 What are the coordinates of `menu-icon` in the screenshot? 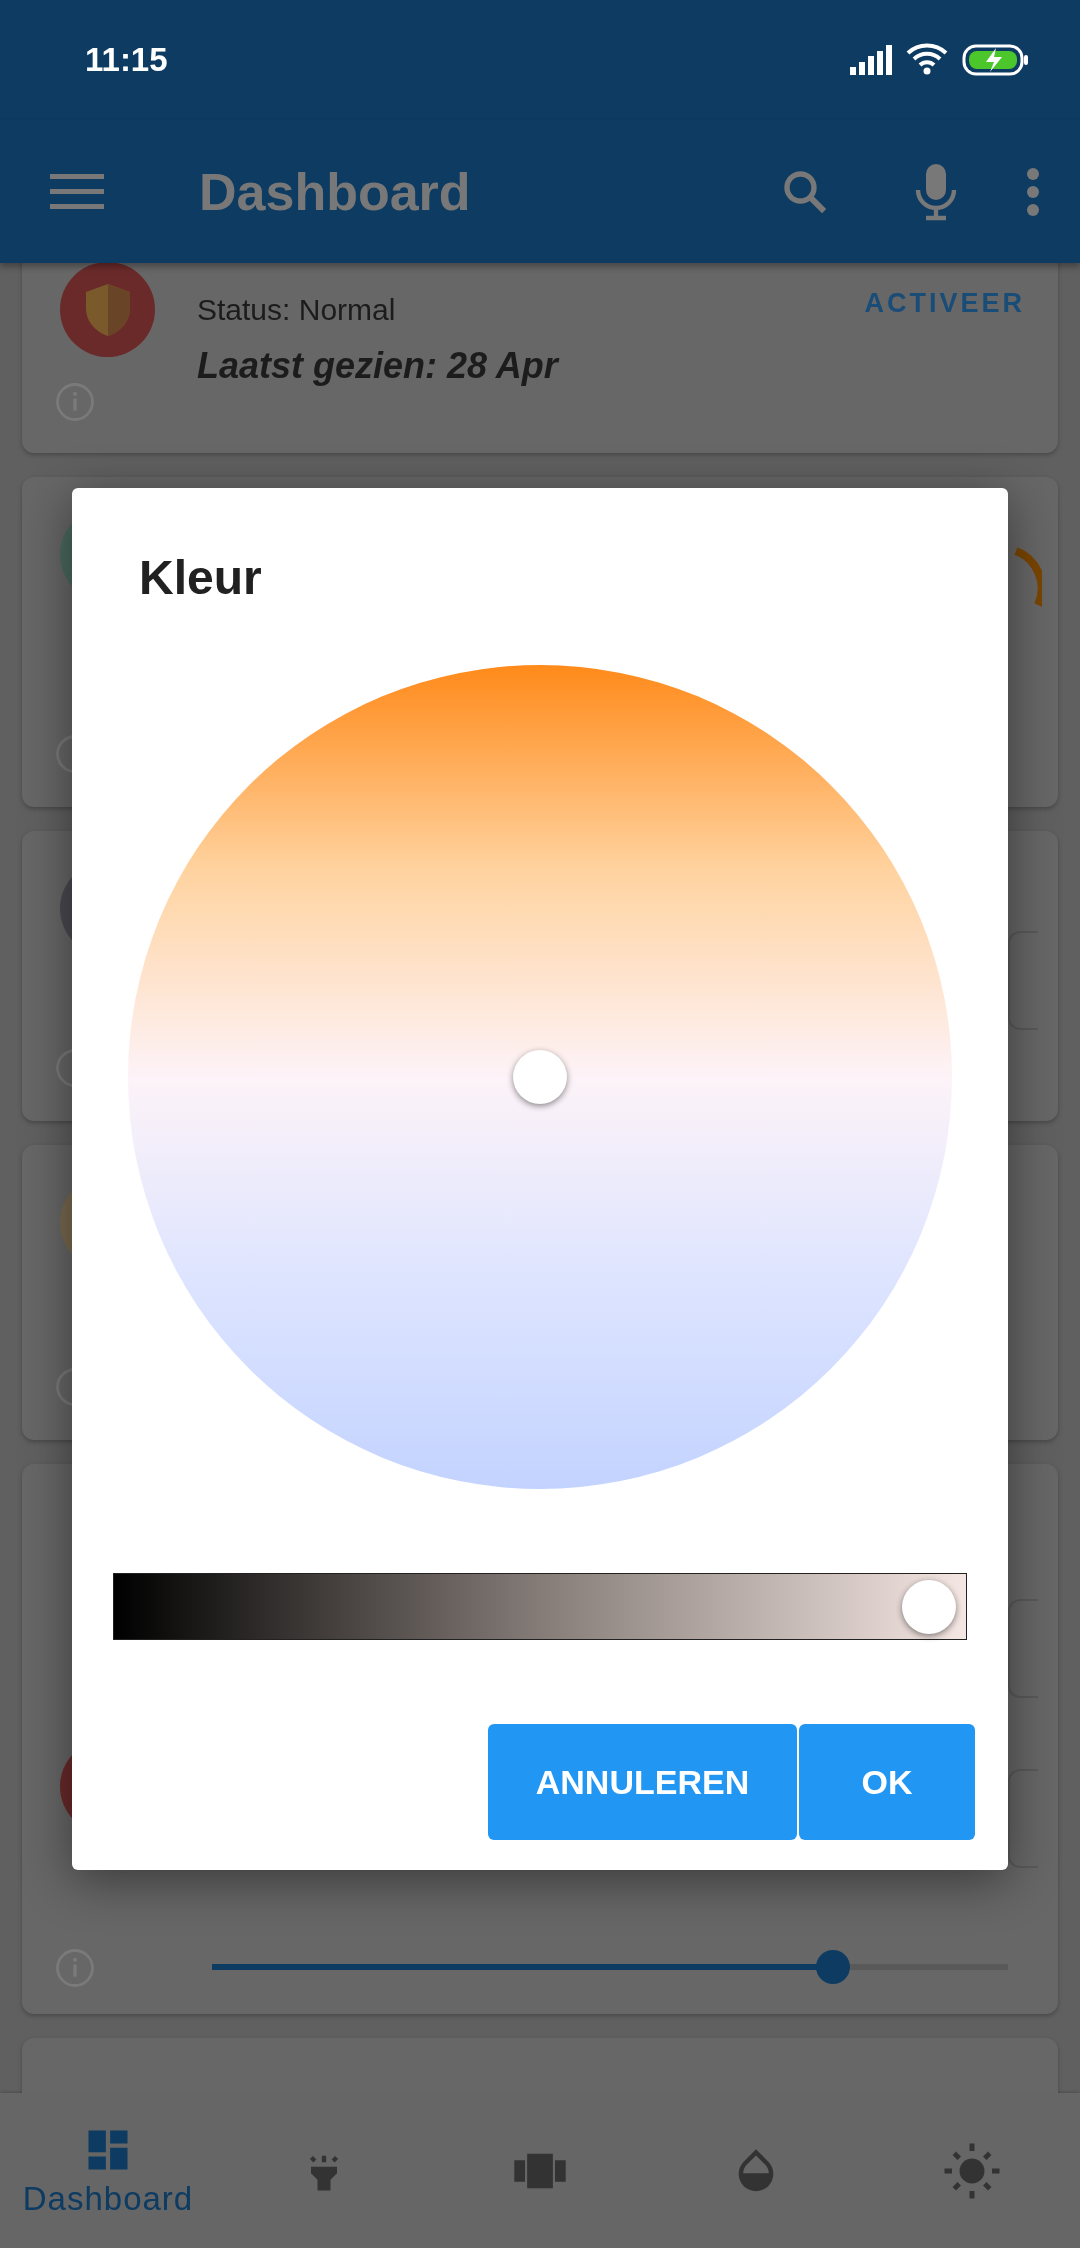 It's located at (77, 191).